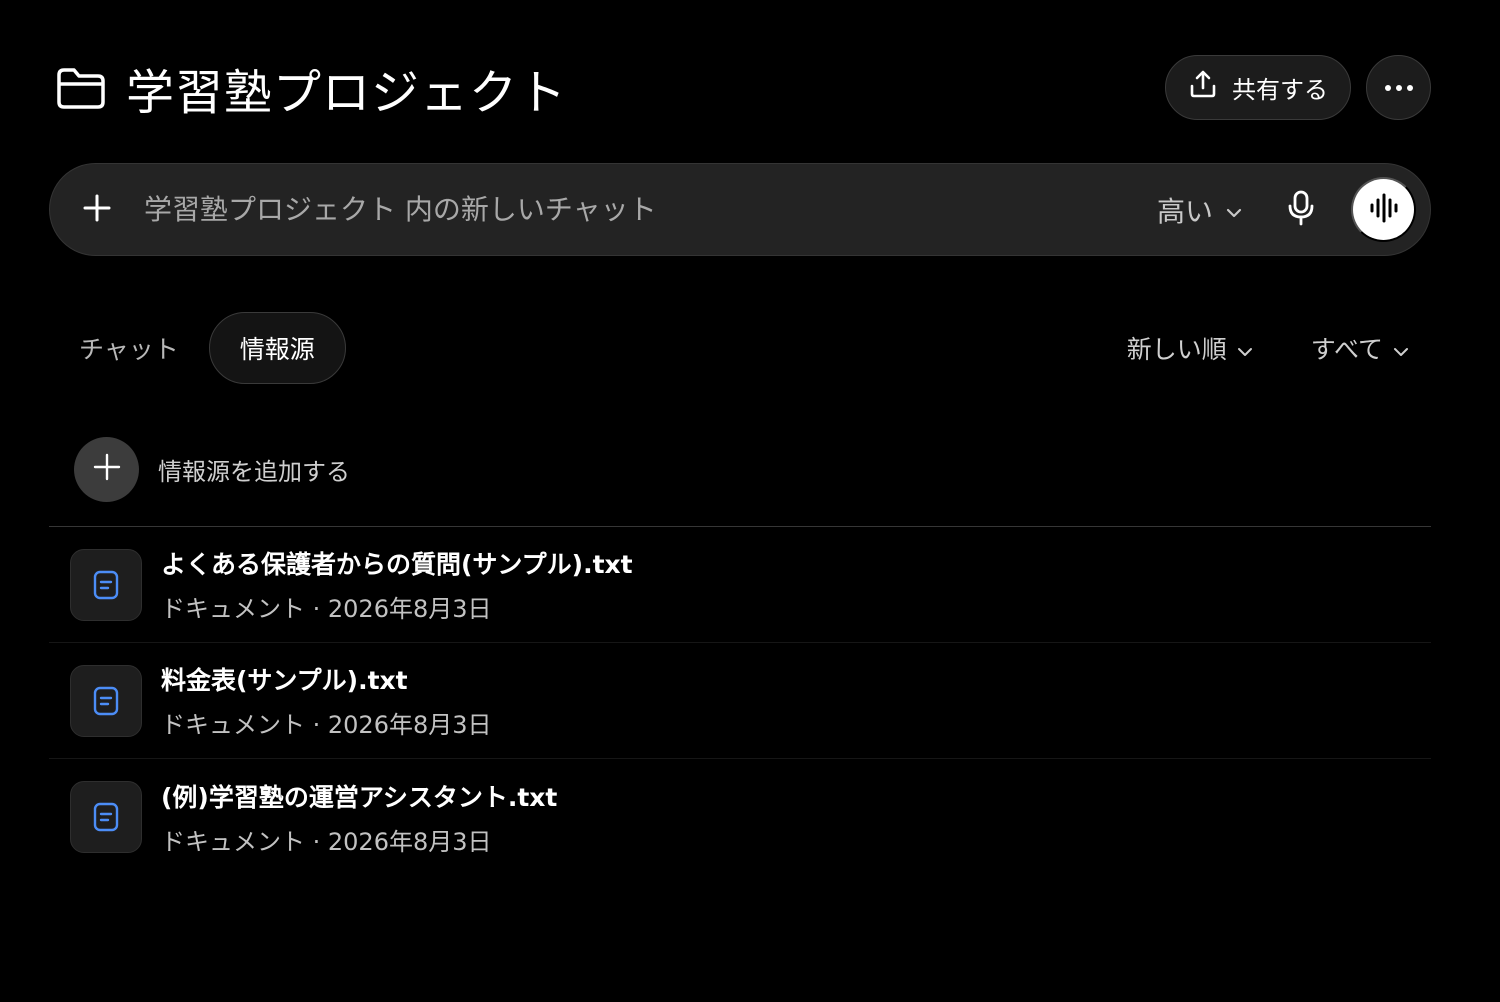  Describe the element at coordinates (326, 700) in the screenshot. I see `source-text: 料金表(サンプル).txt ドキュメント · 2026年8月3日` at that location.